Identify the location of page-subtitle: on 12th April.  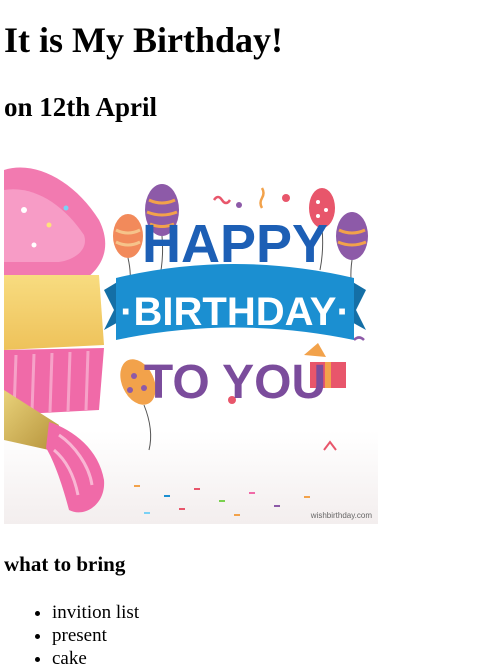
(81, 107).